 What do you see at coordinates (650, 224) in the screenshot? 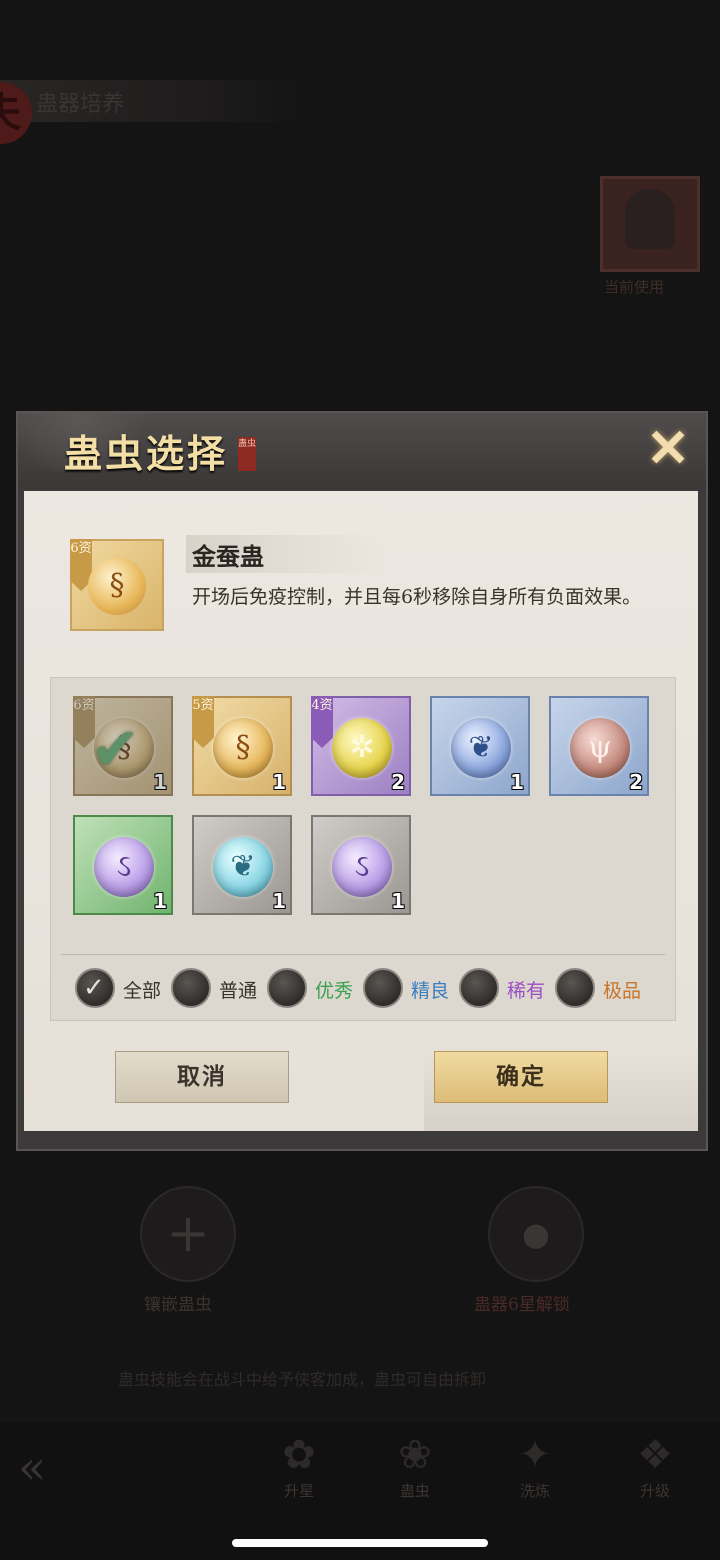
I see `bg-portrait-avatar` at bounding box center [650, 224].